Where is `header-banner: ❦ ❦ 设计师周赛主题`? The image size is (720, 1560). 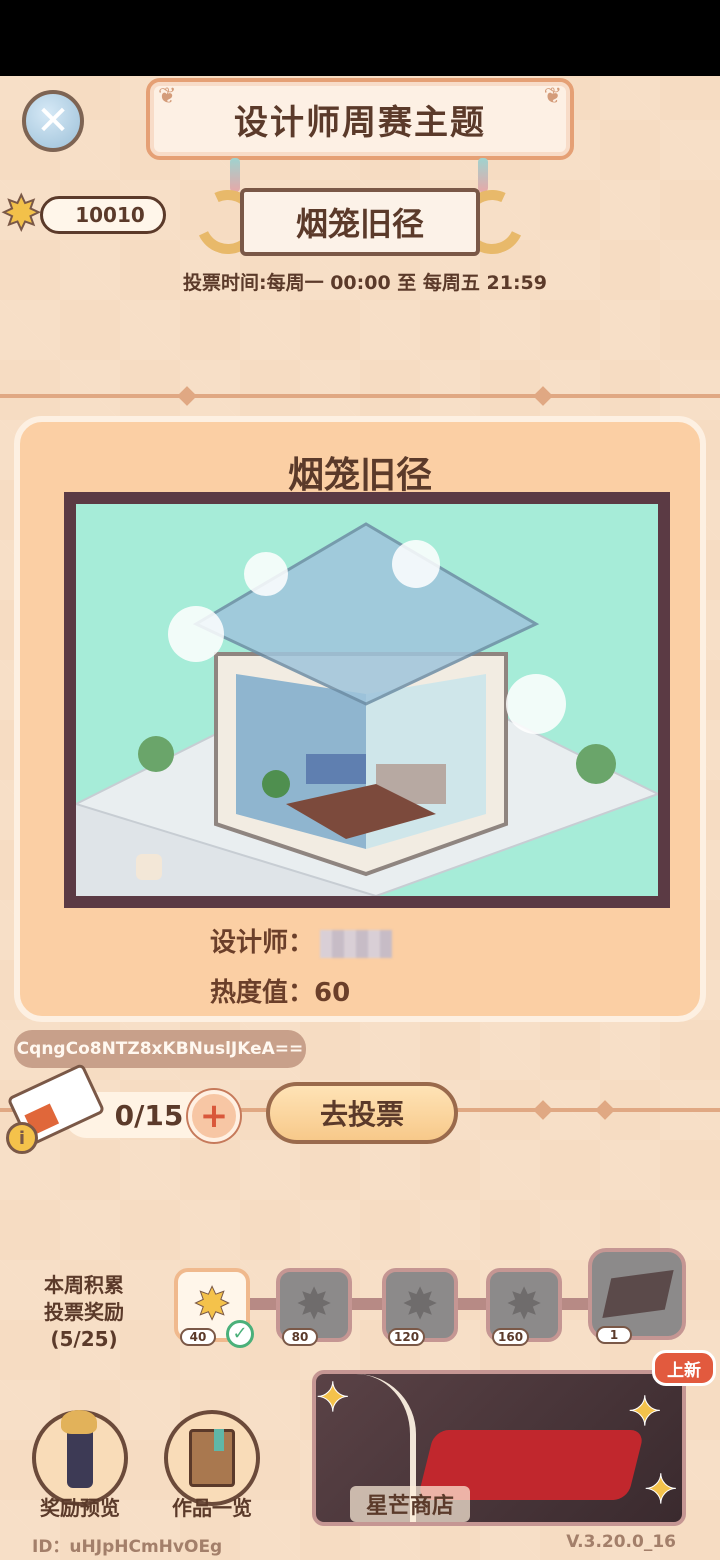 header-banner: ❦ ❦ 设计师周赛主题 is located at coordinates (360, 119).